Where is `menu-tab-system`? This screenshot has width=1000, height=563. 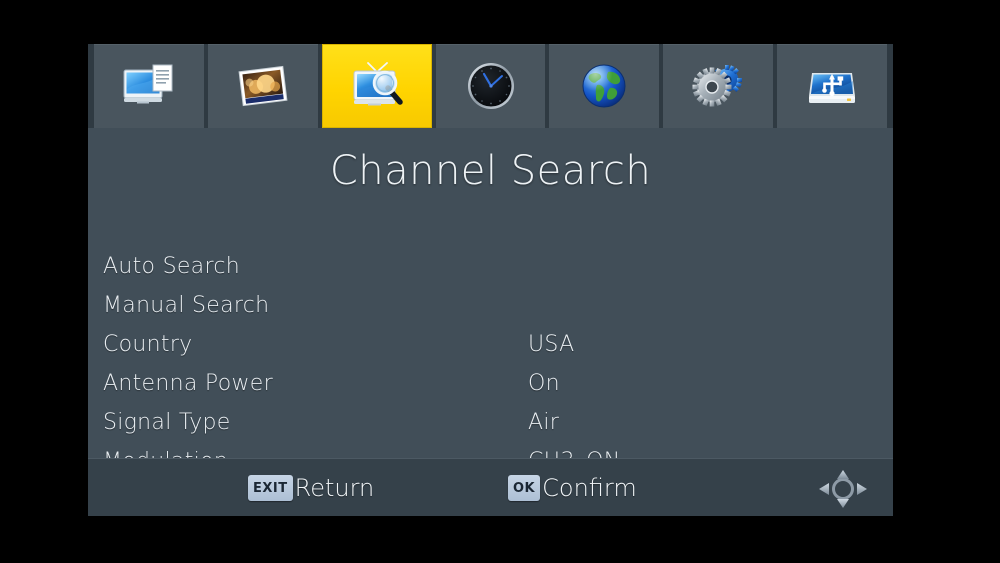 menu-tab-system is located at coordinates (718, 86).